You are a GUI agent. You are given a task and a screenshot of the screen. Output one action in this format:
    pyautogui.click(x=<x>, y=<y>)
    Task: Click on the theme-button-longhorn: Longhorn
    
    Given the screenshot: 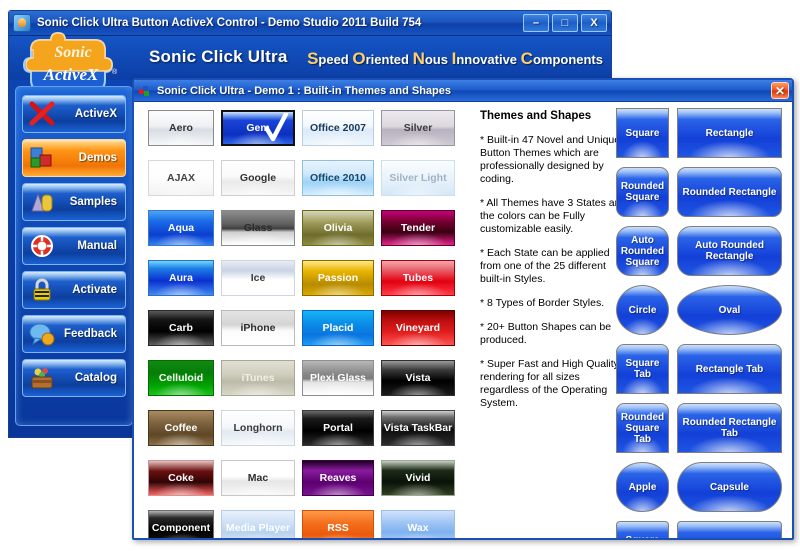 What is the action you would take?
    pyautogui.click(x=258, y=428)
    